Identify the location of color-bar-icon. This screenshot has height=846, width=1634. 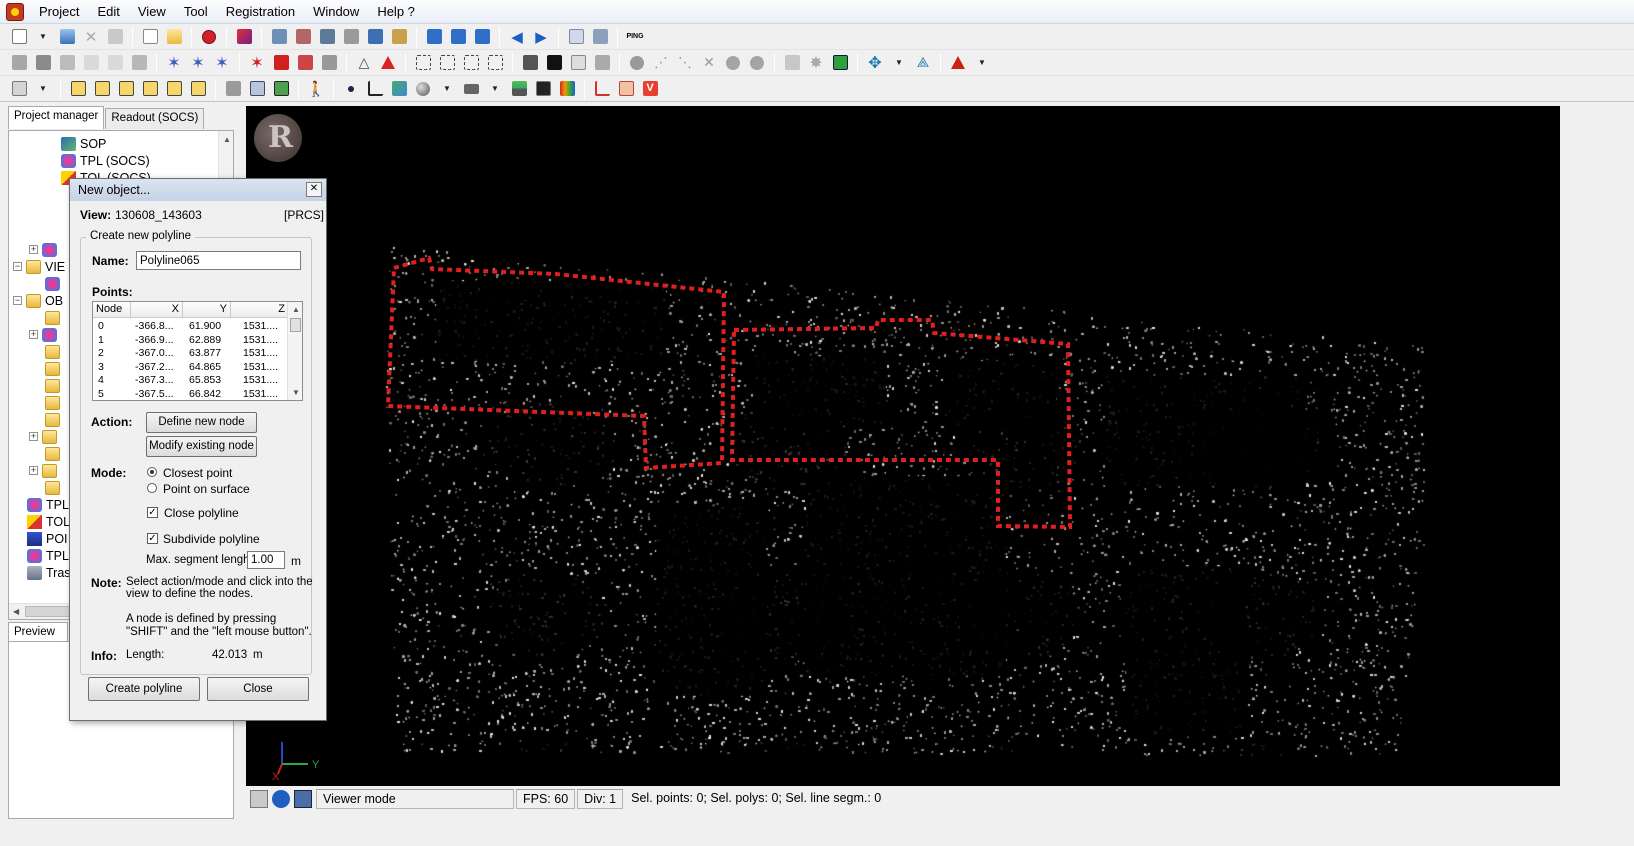
(567, 89).